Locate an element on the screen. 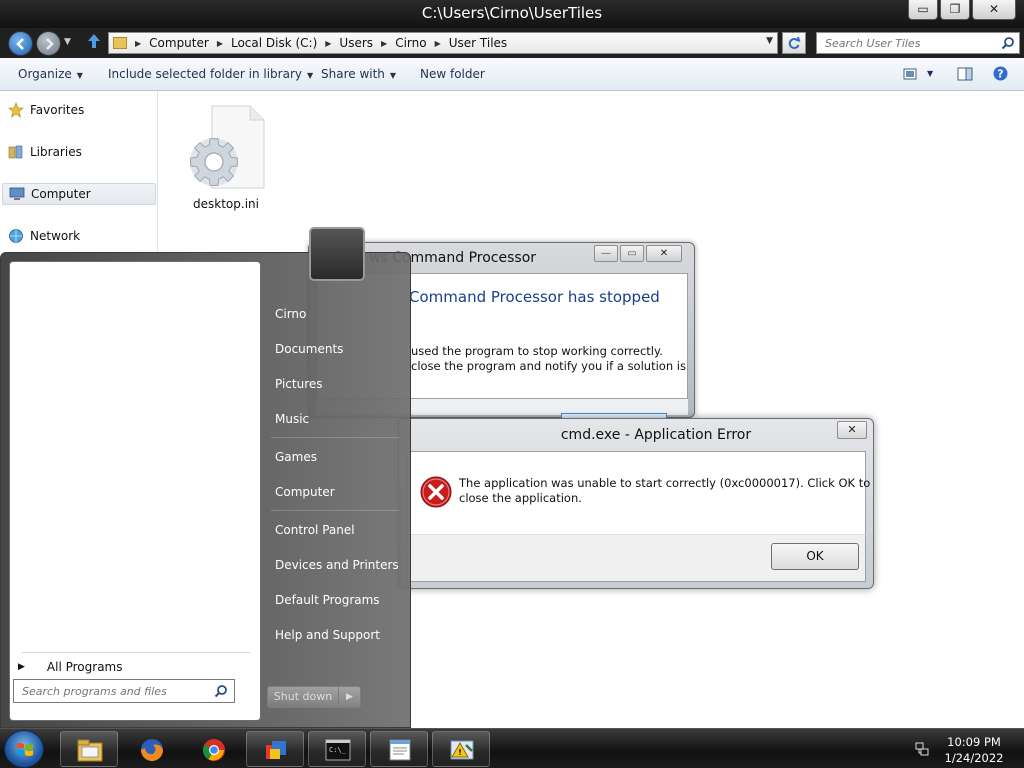 This screenshot has height=768, width=1024. play-arrow-icon: ▶ is located at coordinates (21, 667).